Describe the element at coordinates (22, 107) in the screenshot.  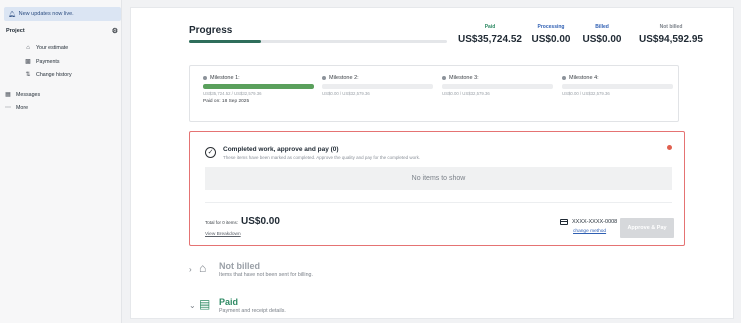
I see `sidebar-item-label: More` at that location.